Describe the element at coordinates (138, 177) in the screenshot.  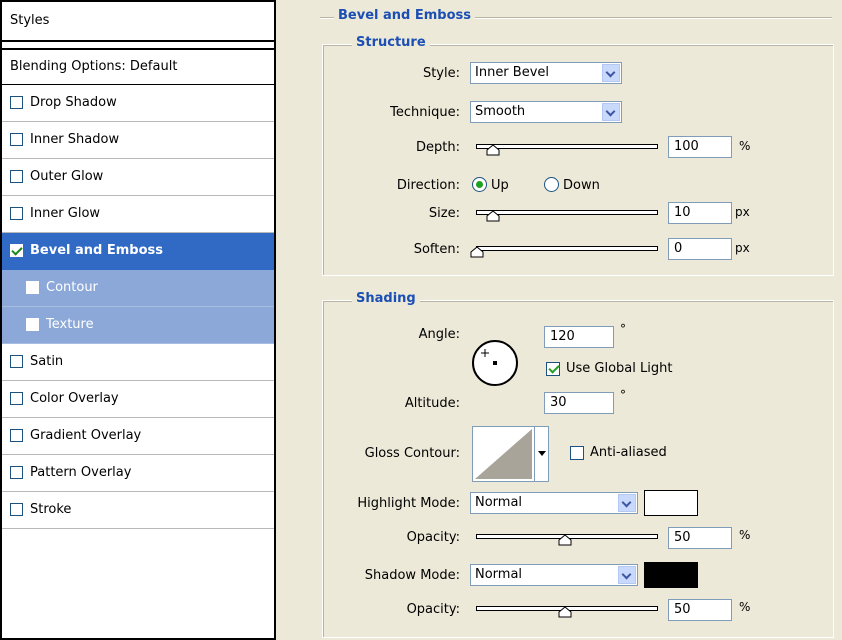
I see `style-item-outer-glow: Outer Glow` at that location.